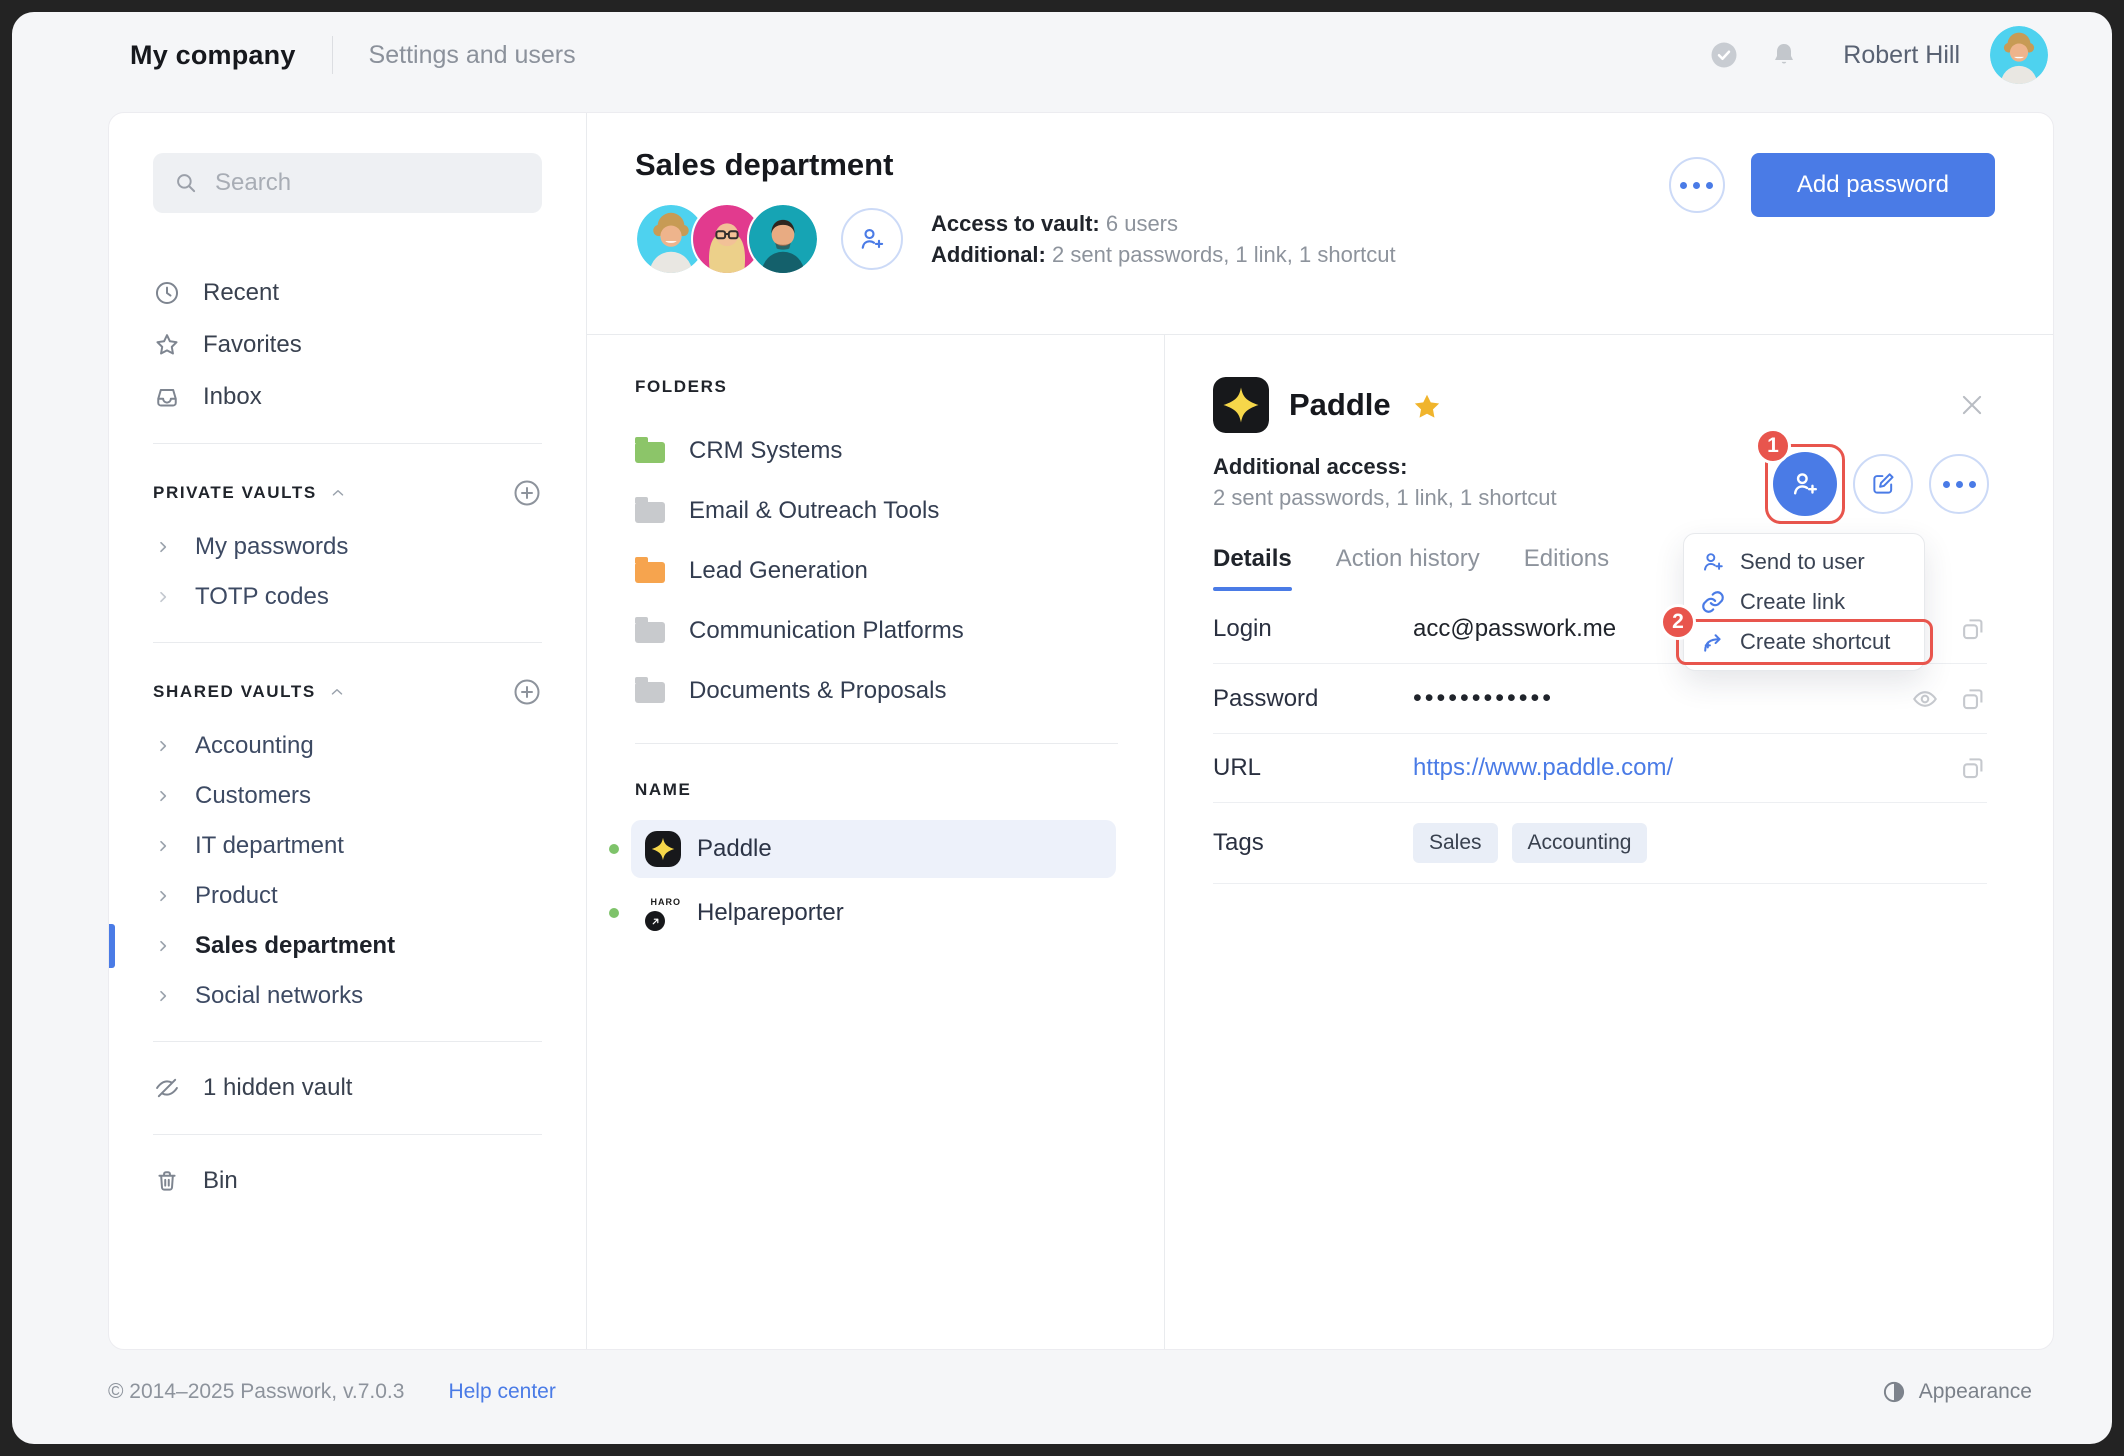  I want to click on topbar-settings-link: Settings and users, so click(472, 55).